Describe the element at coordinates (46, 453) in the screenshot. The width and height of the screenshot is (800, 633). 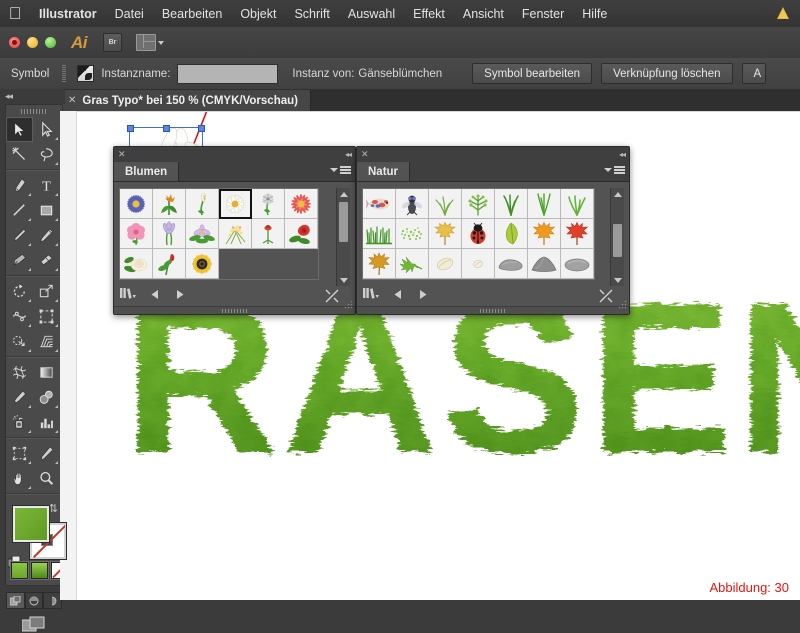
I see `slice-tool` at that location.